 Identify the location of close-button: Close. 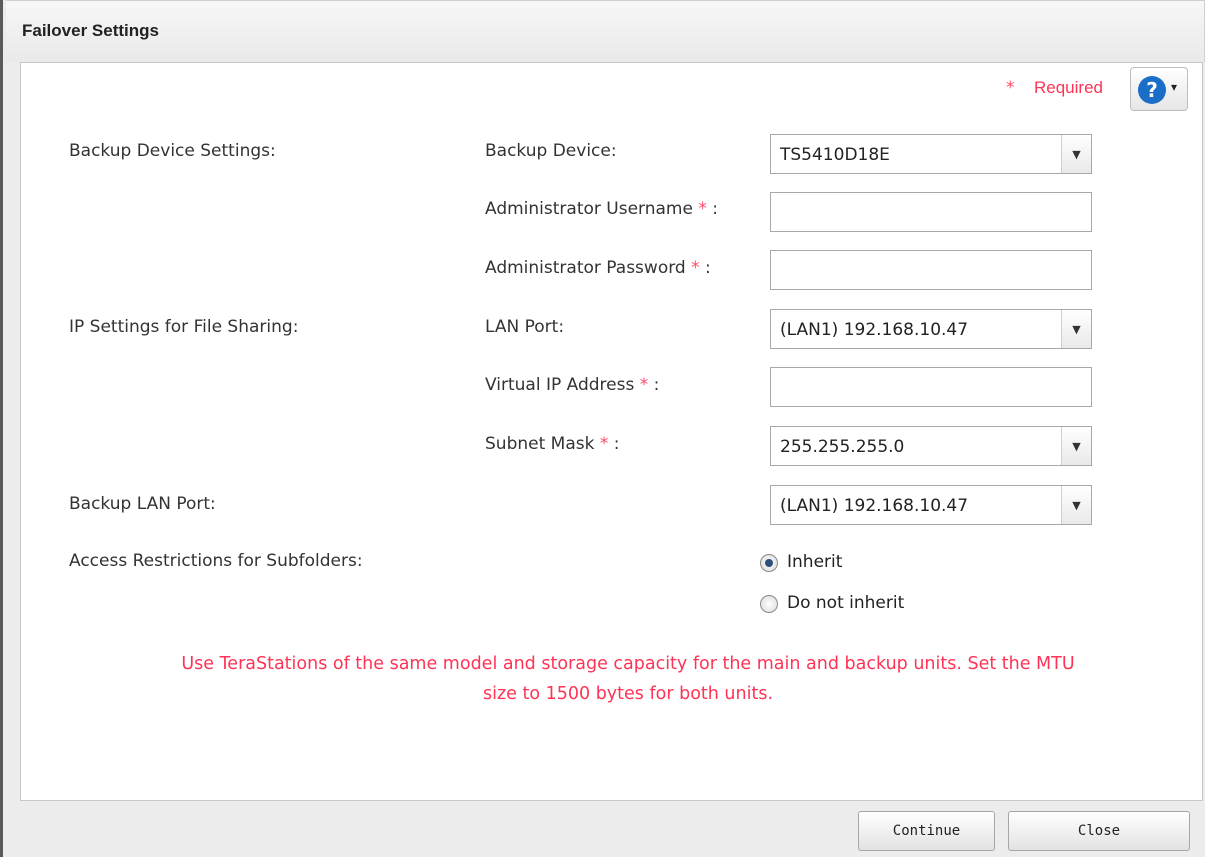
(1099, 831).